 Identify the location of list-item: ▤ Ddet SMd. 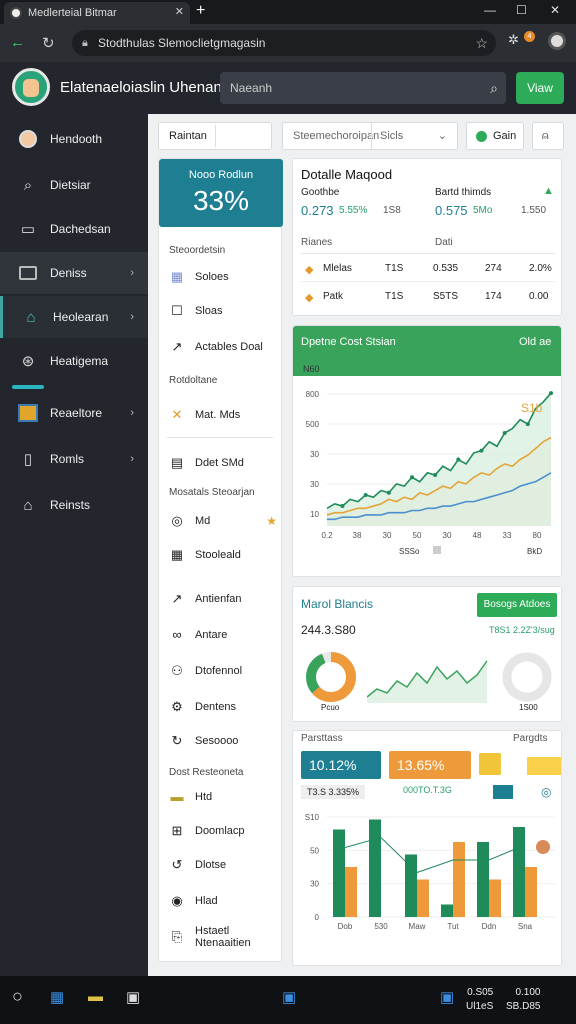
(206, 463).